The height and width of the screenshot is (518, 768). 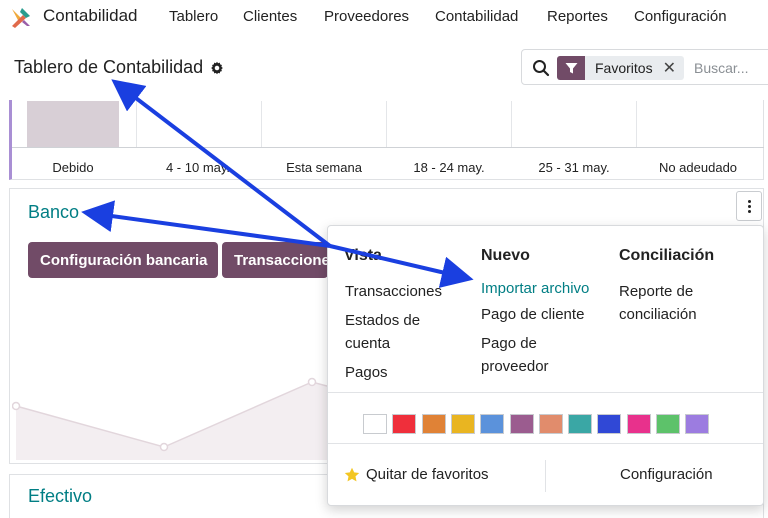 What do you see at coordinates (352, 474) in the screenshot?
I see `star-icon` at bounding box center [352, 474].